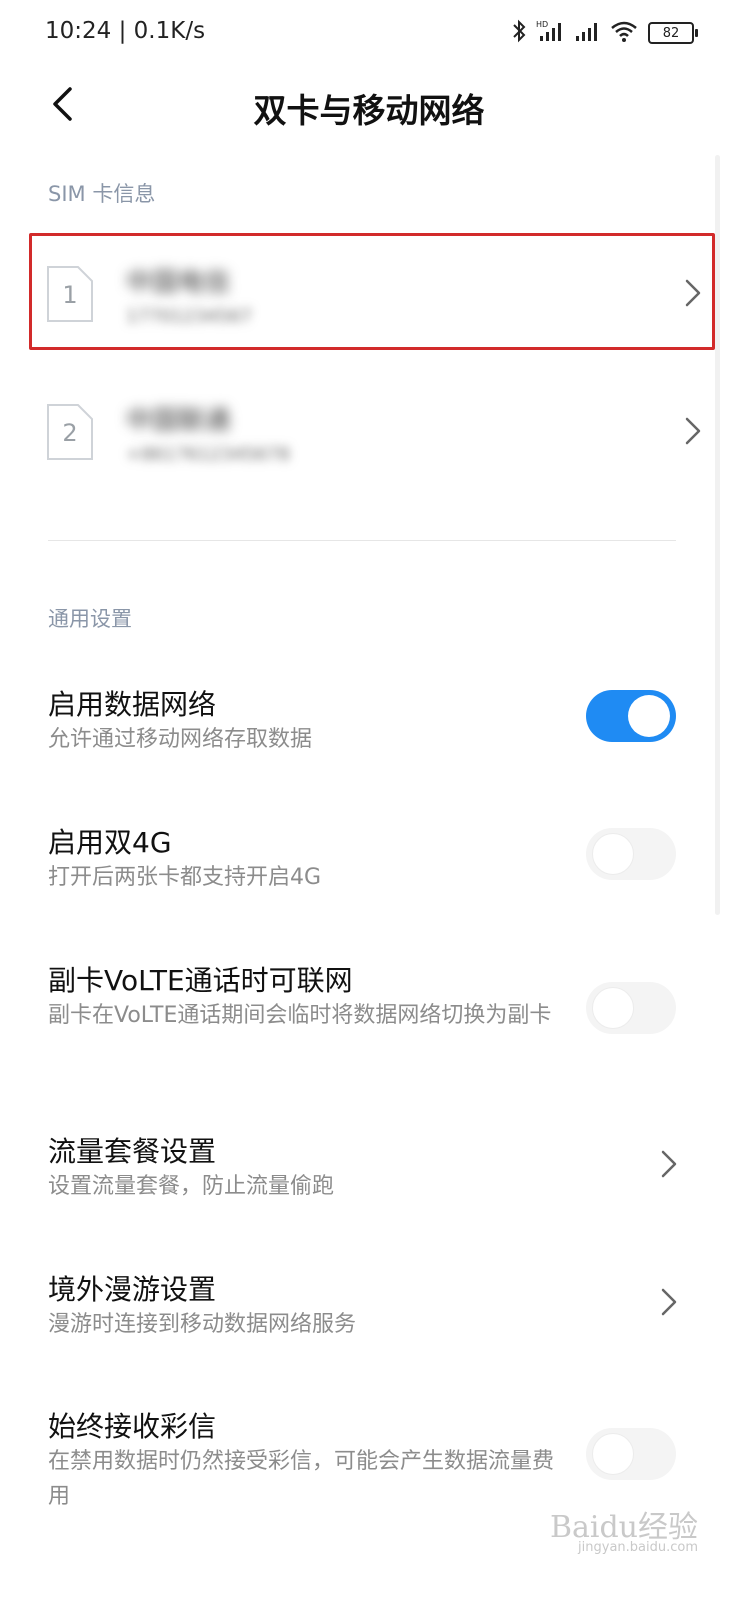 The width and height of the screenshot is (738, 1600). Describe the element at coordinates (638, 1547) in the screenshot. I see `watermark-url: jingyan.baidu.com` at that location.